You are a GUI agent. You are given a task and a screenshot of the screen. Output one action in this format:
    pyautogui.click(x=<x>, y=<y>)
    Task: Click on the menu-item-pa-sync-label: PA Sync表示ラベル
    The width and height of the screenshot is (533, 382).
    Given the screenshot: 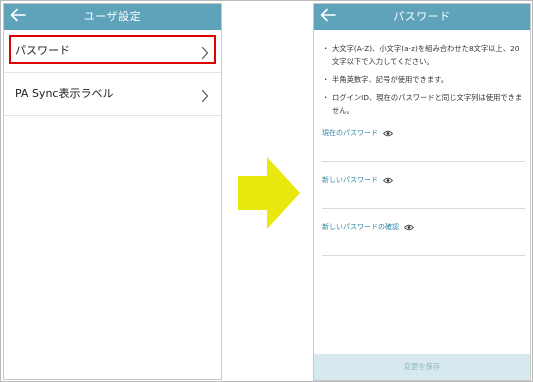 What is the action you would take?
    pyautogui.click(x=112, y=94)
    